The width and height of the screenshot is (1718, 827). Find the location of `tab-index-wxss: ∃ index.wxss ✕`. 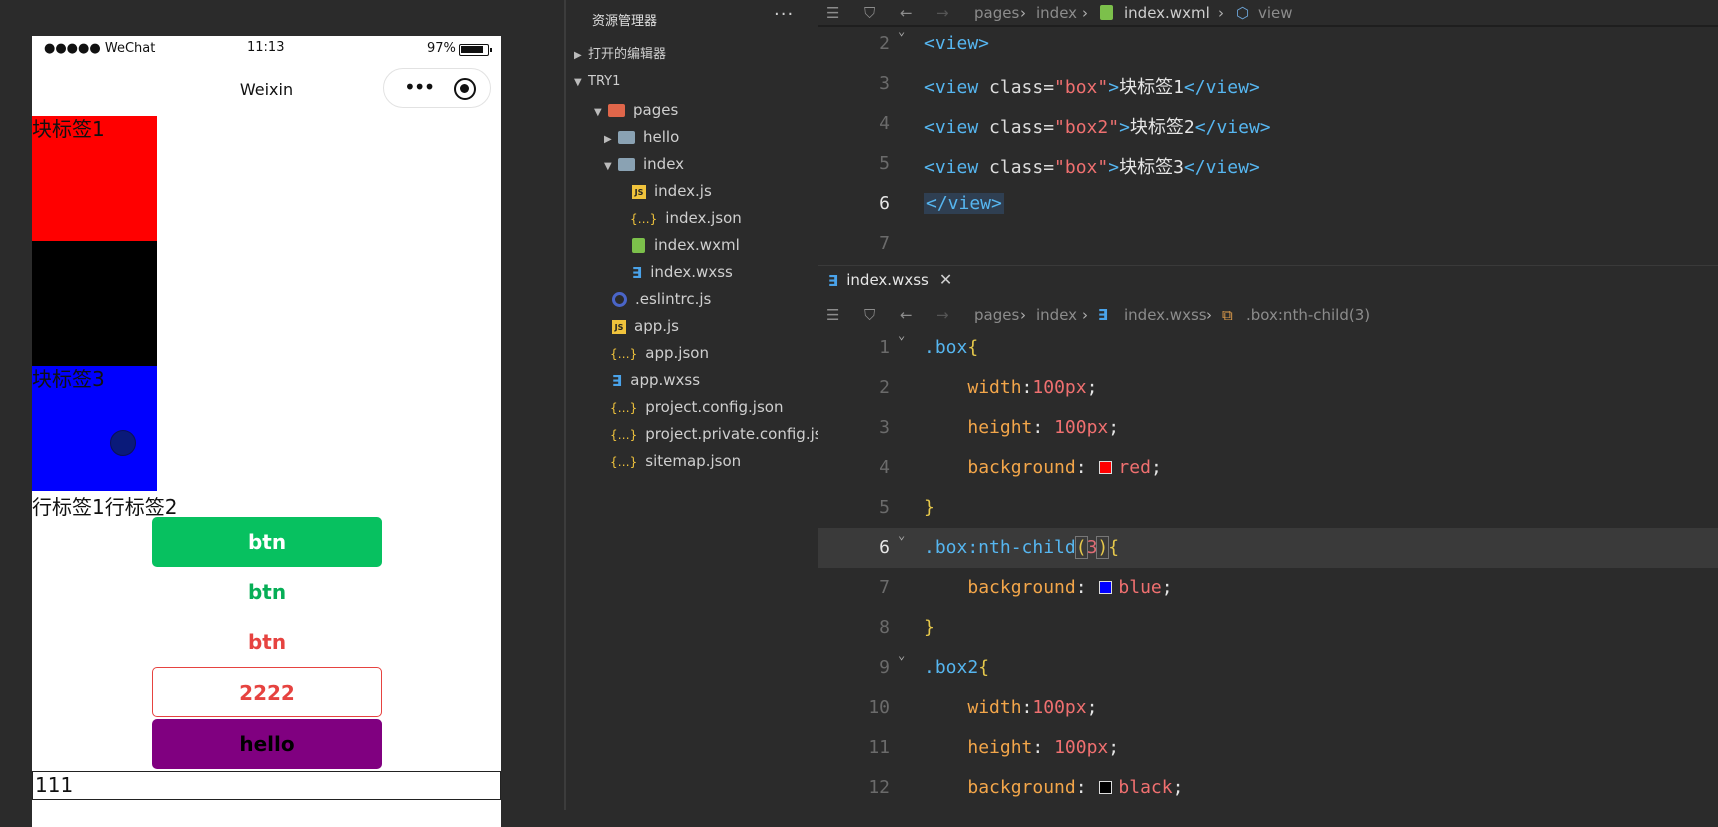

tab-index-wxss: ∃ index.wxss ✕ is located at coordinates (890, 280).